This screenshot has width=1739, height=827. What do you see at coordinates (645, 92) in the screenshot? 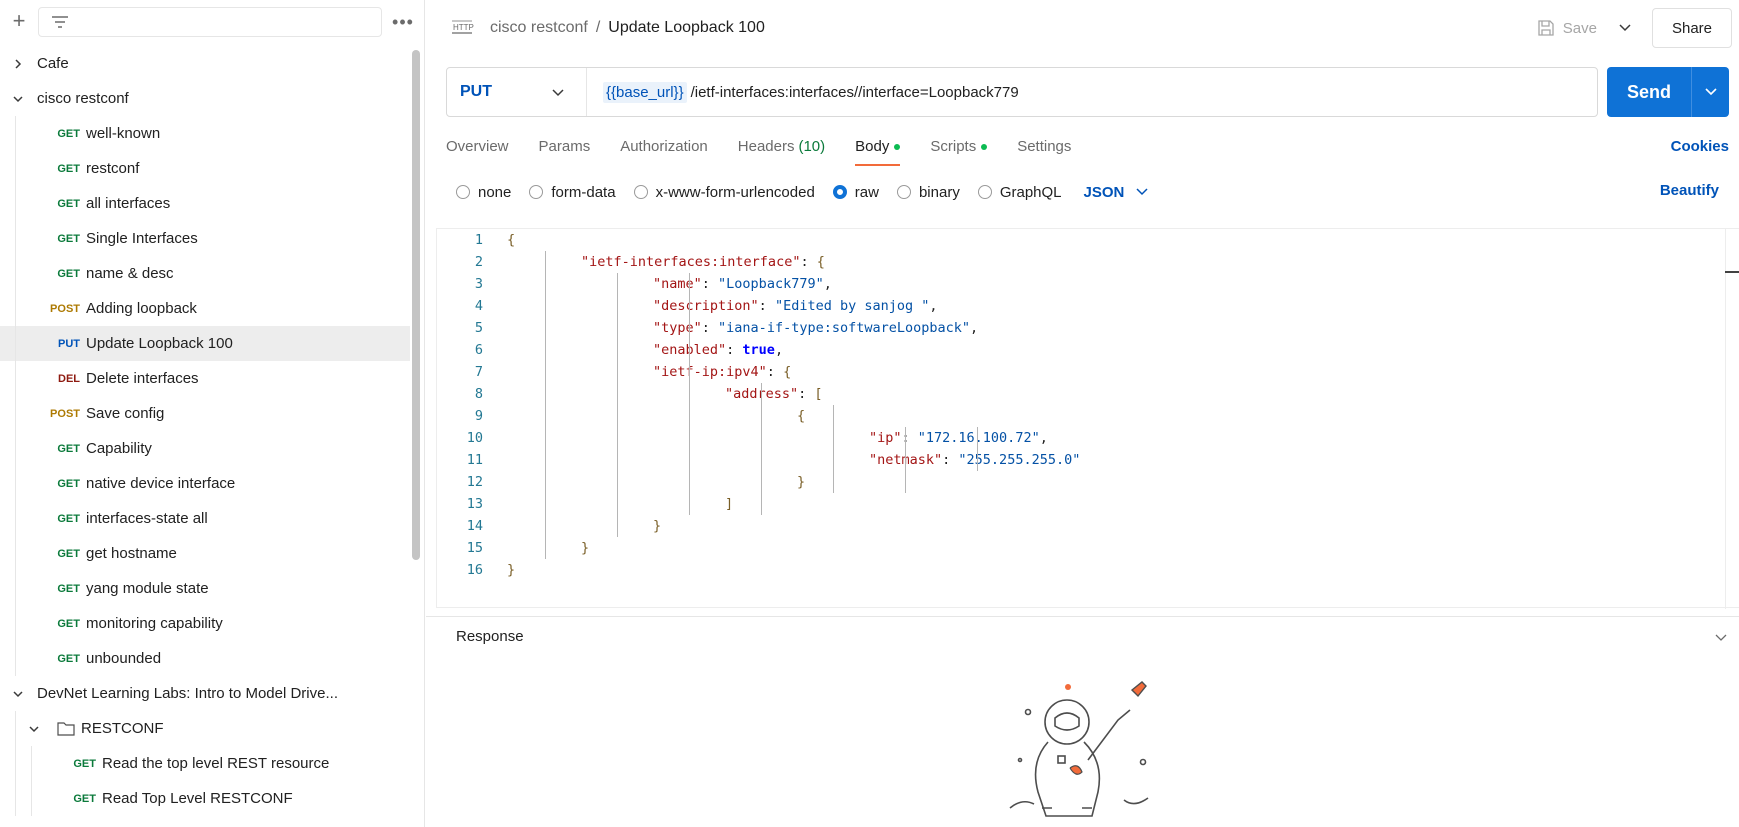
I see `url-variable: {{base_url}}` at bounding box center [645, 92].